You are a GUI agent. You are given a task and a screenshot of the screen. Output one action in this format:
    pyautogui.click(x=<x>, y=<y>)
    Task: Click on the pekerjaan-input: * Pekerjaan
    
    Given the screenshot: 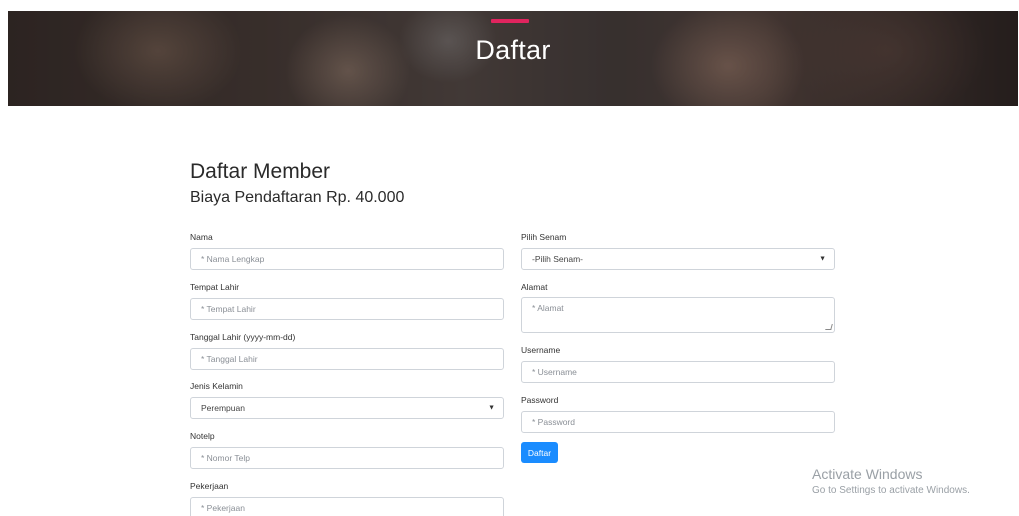 What is the action you would take?
    pyautogui.click(x=347, y=506)
    